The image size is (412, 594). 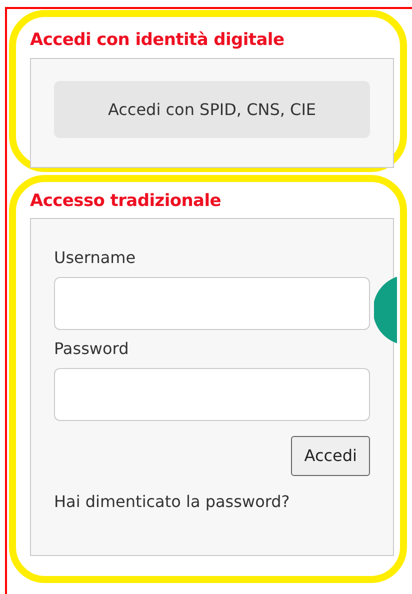 I want to click on section-heading: Accedi con identità digitale, so click(x=158, y=40).